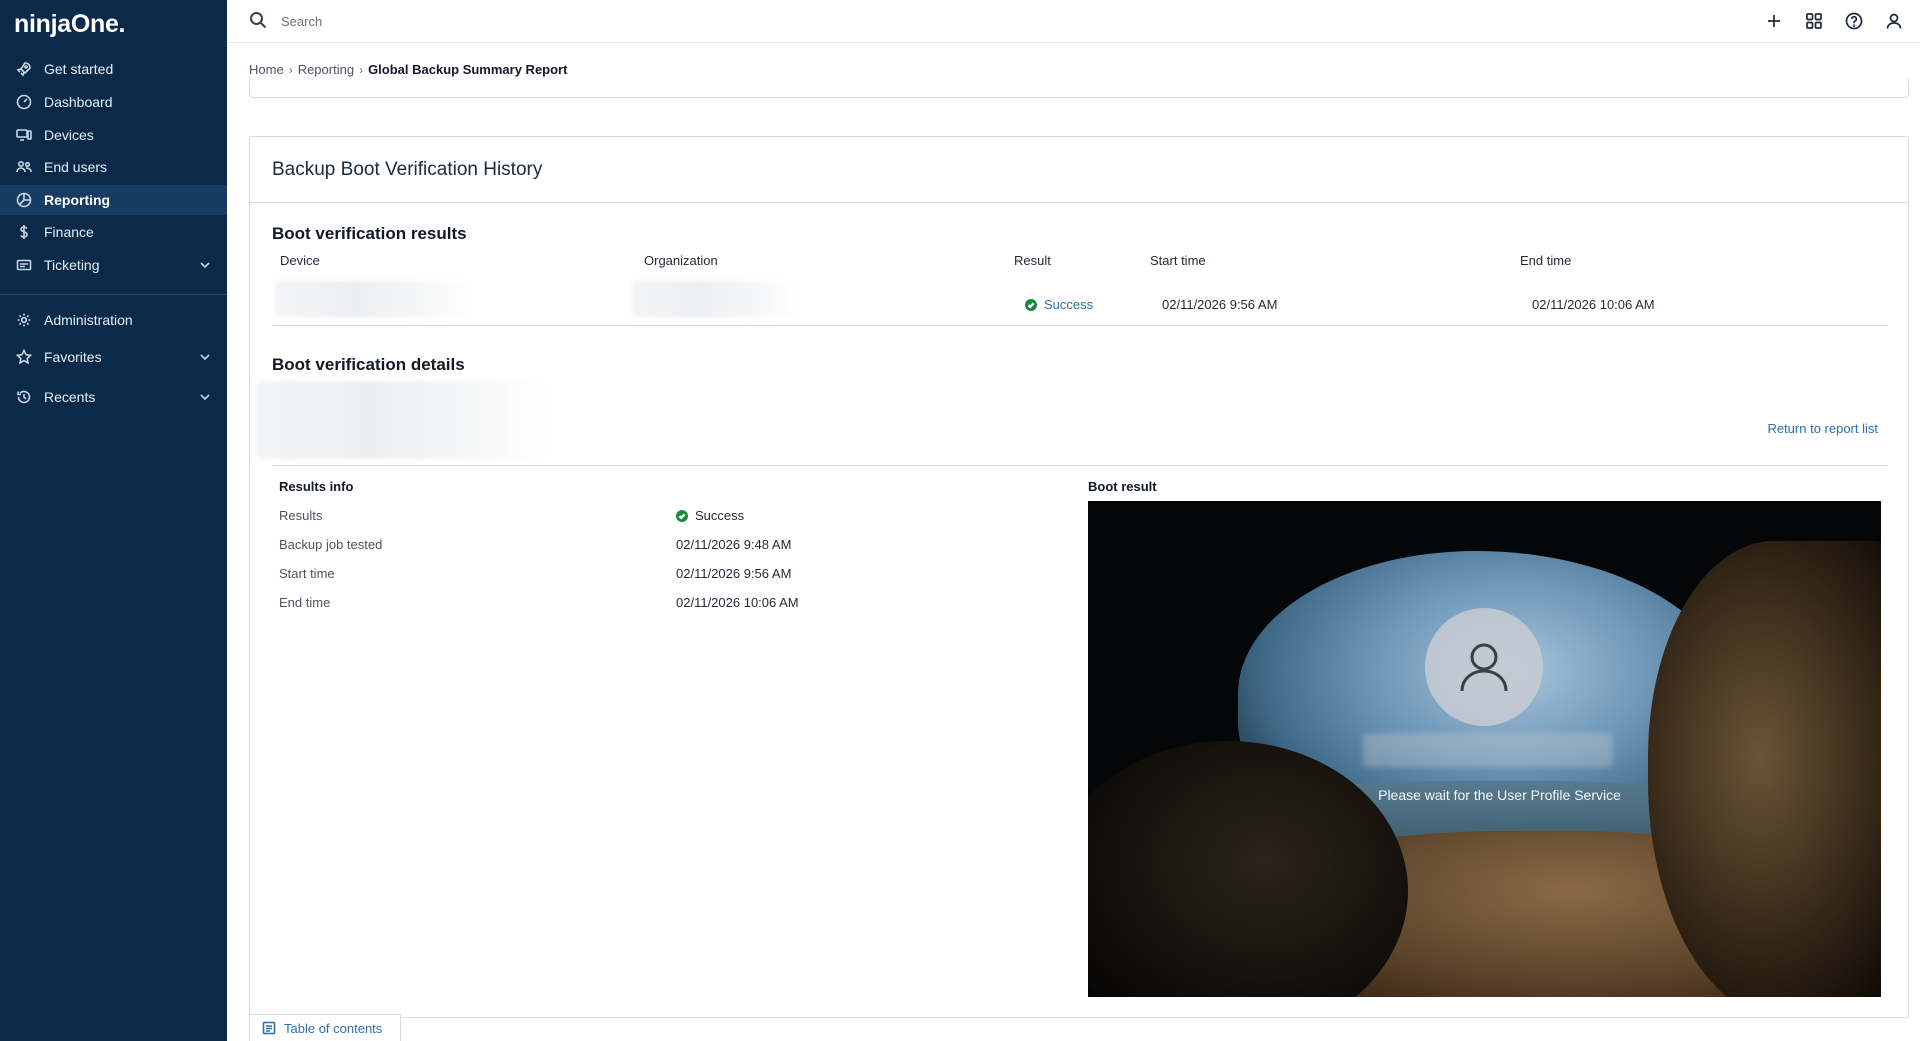 Image resolution: width=1920 pixels, height=1041 pixels. I want to click on details-section-title: Boot verification details, so click(368, 364).